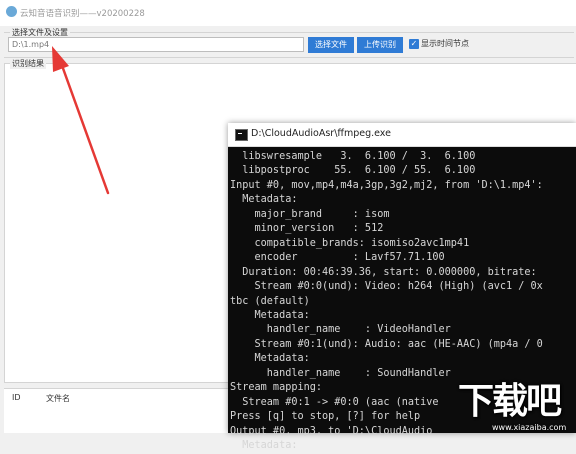 The width and height of the screenshot is (576, 454). What do you see at coordinates (241, 135) in the screenshot?
I see `console-window-icon` at bounding box center [241, 135].